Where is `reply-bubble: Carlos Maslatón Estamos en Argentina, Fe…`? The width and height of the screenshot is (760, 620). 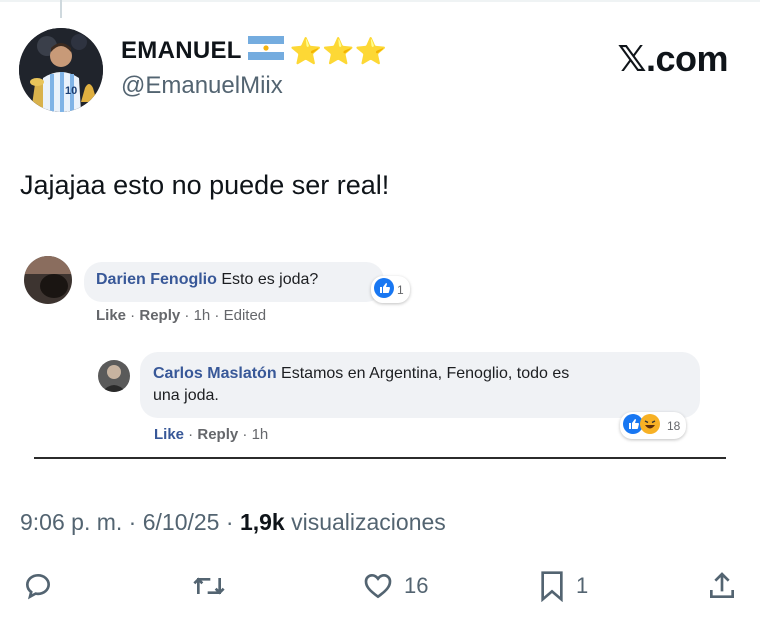 reply-bubble: Carlos Maslatón Estamos en Argentina, Fe… is located at coordinates (420, 385).